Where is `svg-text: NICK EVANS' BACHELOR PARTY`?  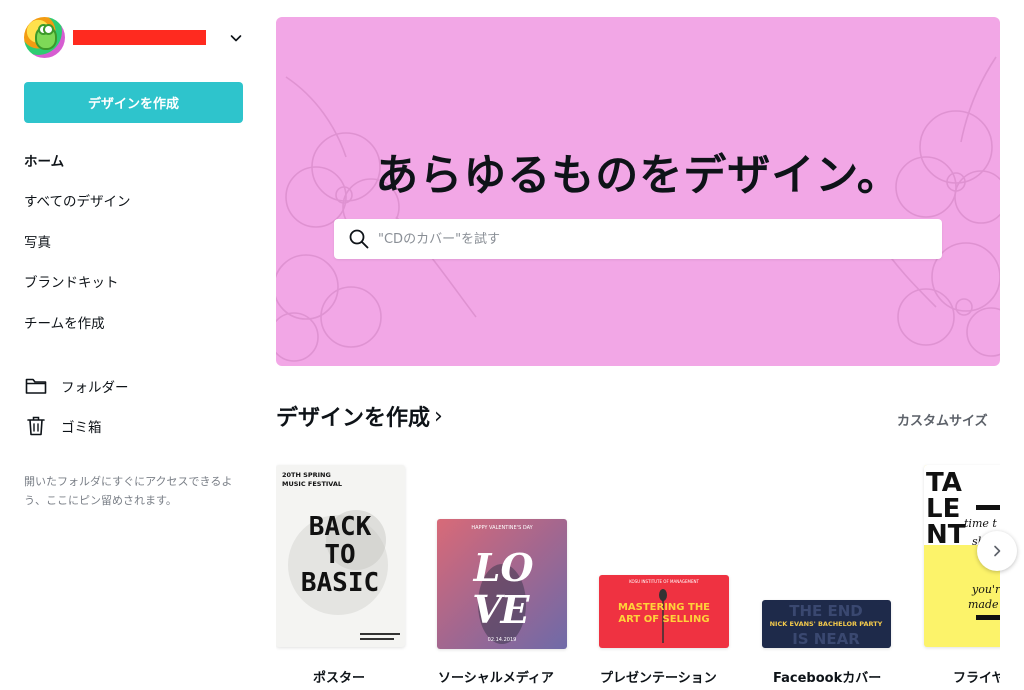
svg-text: NICK EVANS' BACHELOR PARTY is located at coordinates (826, 624).